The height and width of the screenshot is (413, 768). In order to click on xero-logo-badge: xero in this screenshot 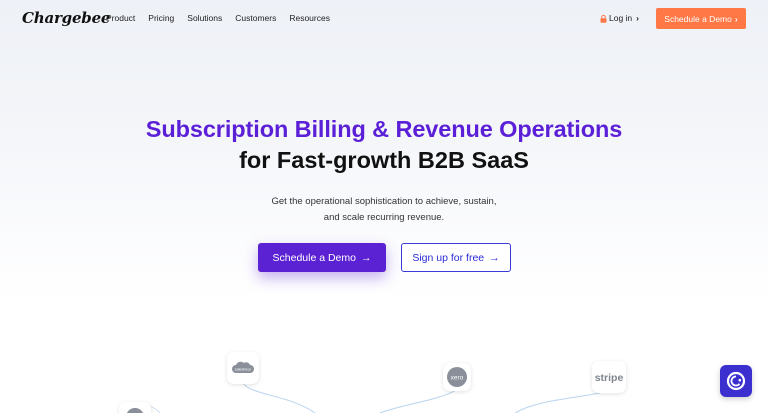, I will do `click(457, 377)`.